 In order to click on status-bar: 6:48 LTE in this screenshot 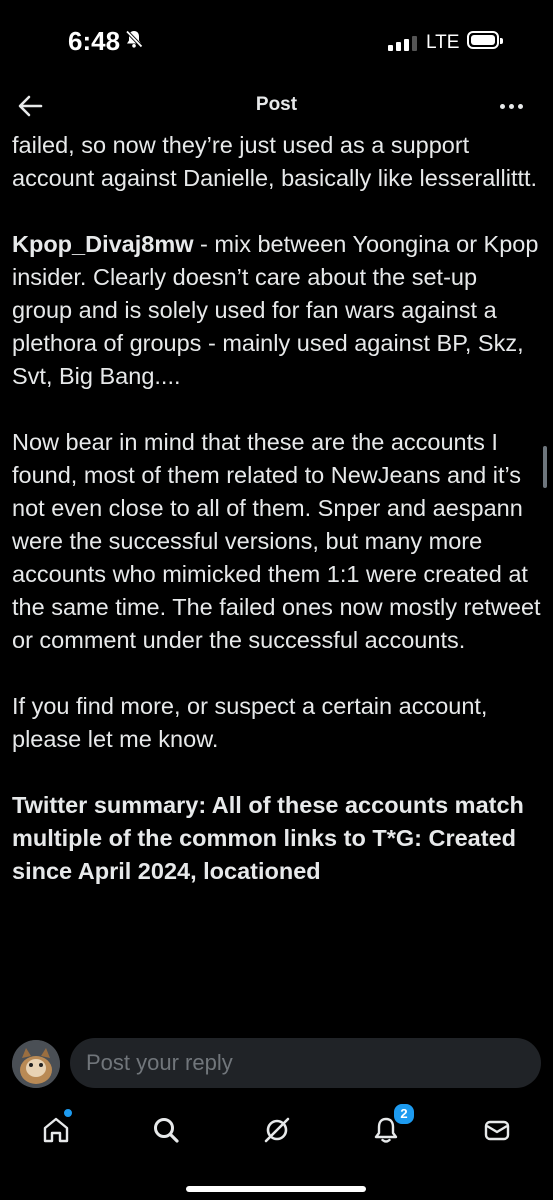, I will do `click(276, 40)`.